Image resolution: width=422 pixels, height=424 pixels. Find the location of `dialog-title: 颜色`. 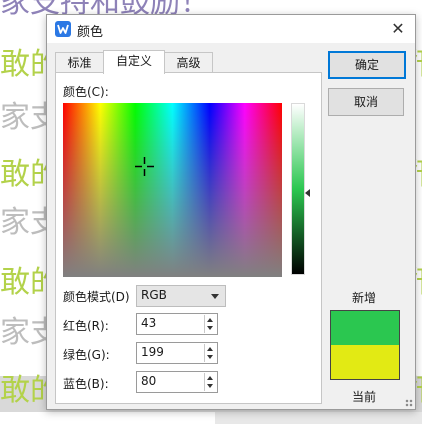

dialog-title: 颜色 is located at coordinates (90, 32).